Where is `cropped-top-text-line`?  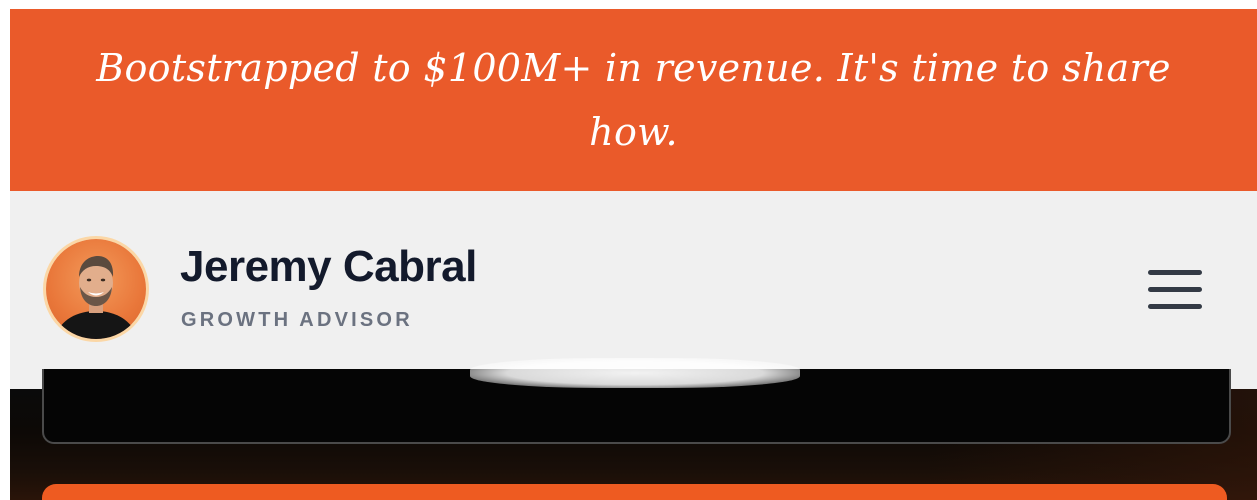 cropped-top-text-line is located at coordinates (628, 4).